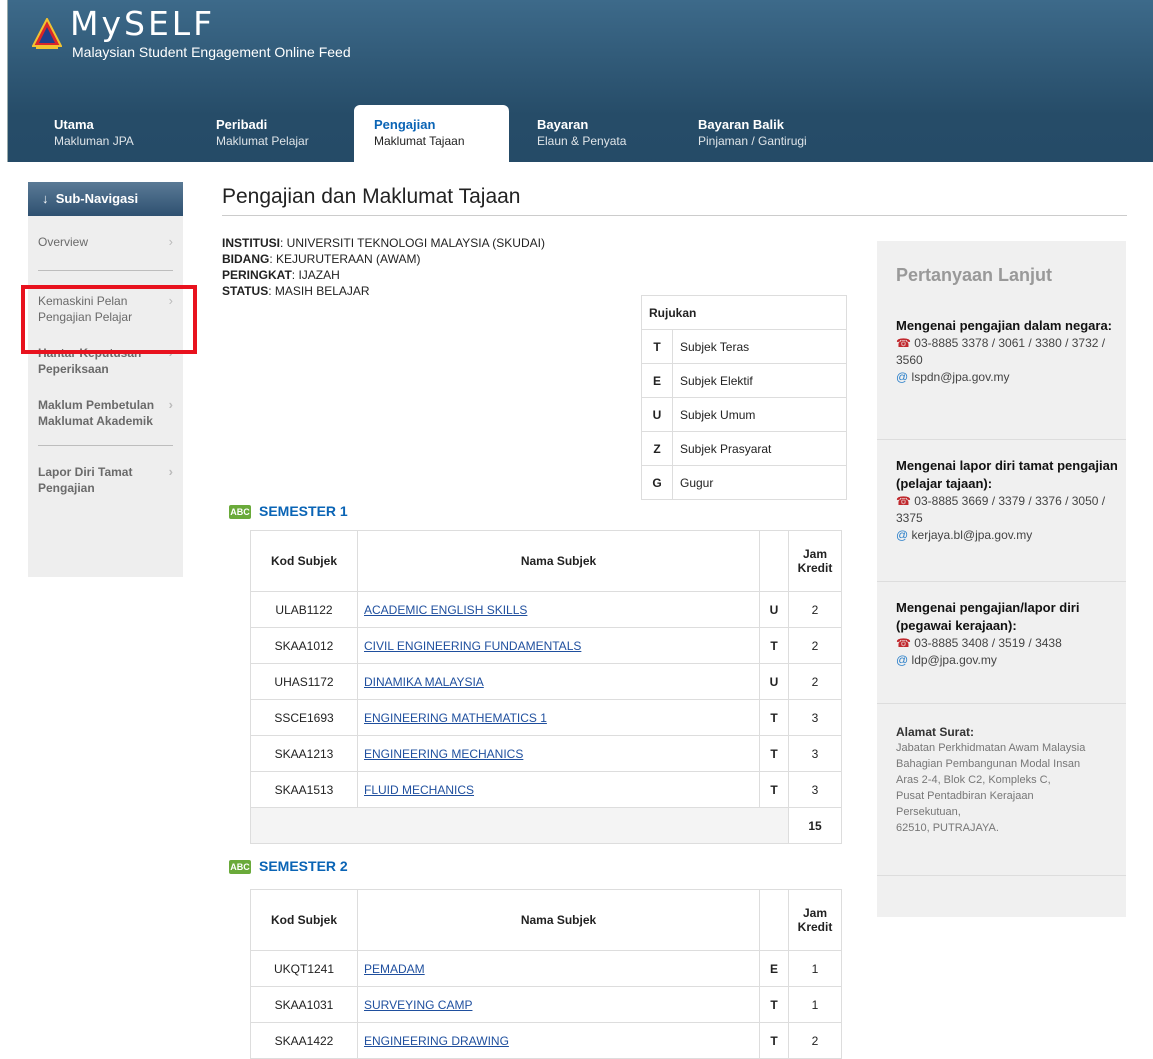 The height and width of the screenshot is (1059, 1153). Describe the element at coordinates (774, 968) in the screenshot. I see `type-cell: E` at that location.